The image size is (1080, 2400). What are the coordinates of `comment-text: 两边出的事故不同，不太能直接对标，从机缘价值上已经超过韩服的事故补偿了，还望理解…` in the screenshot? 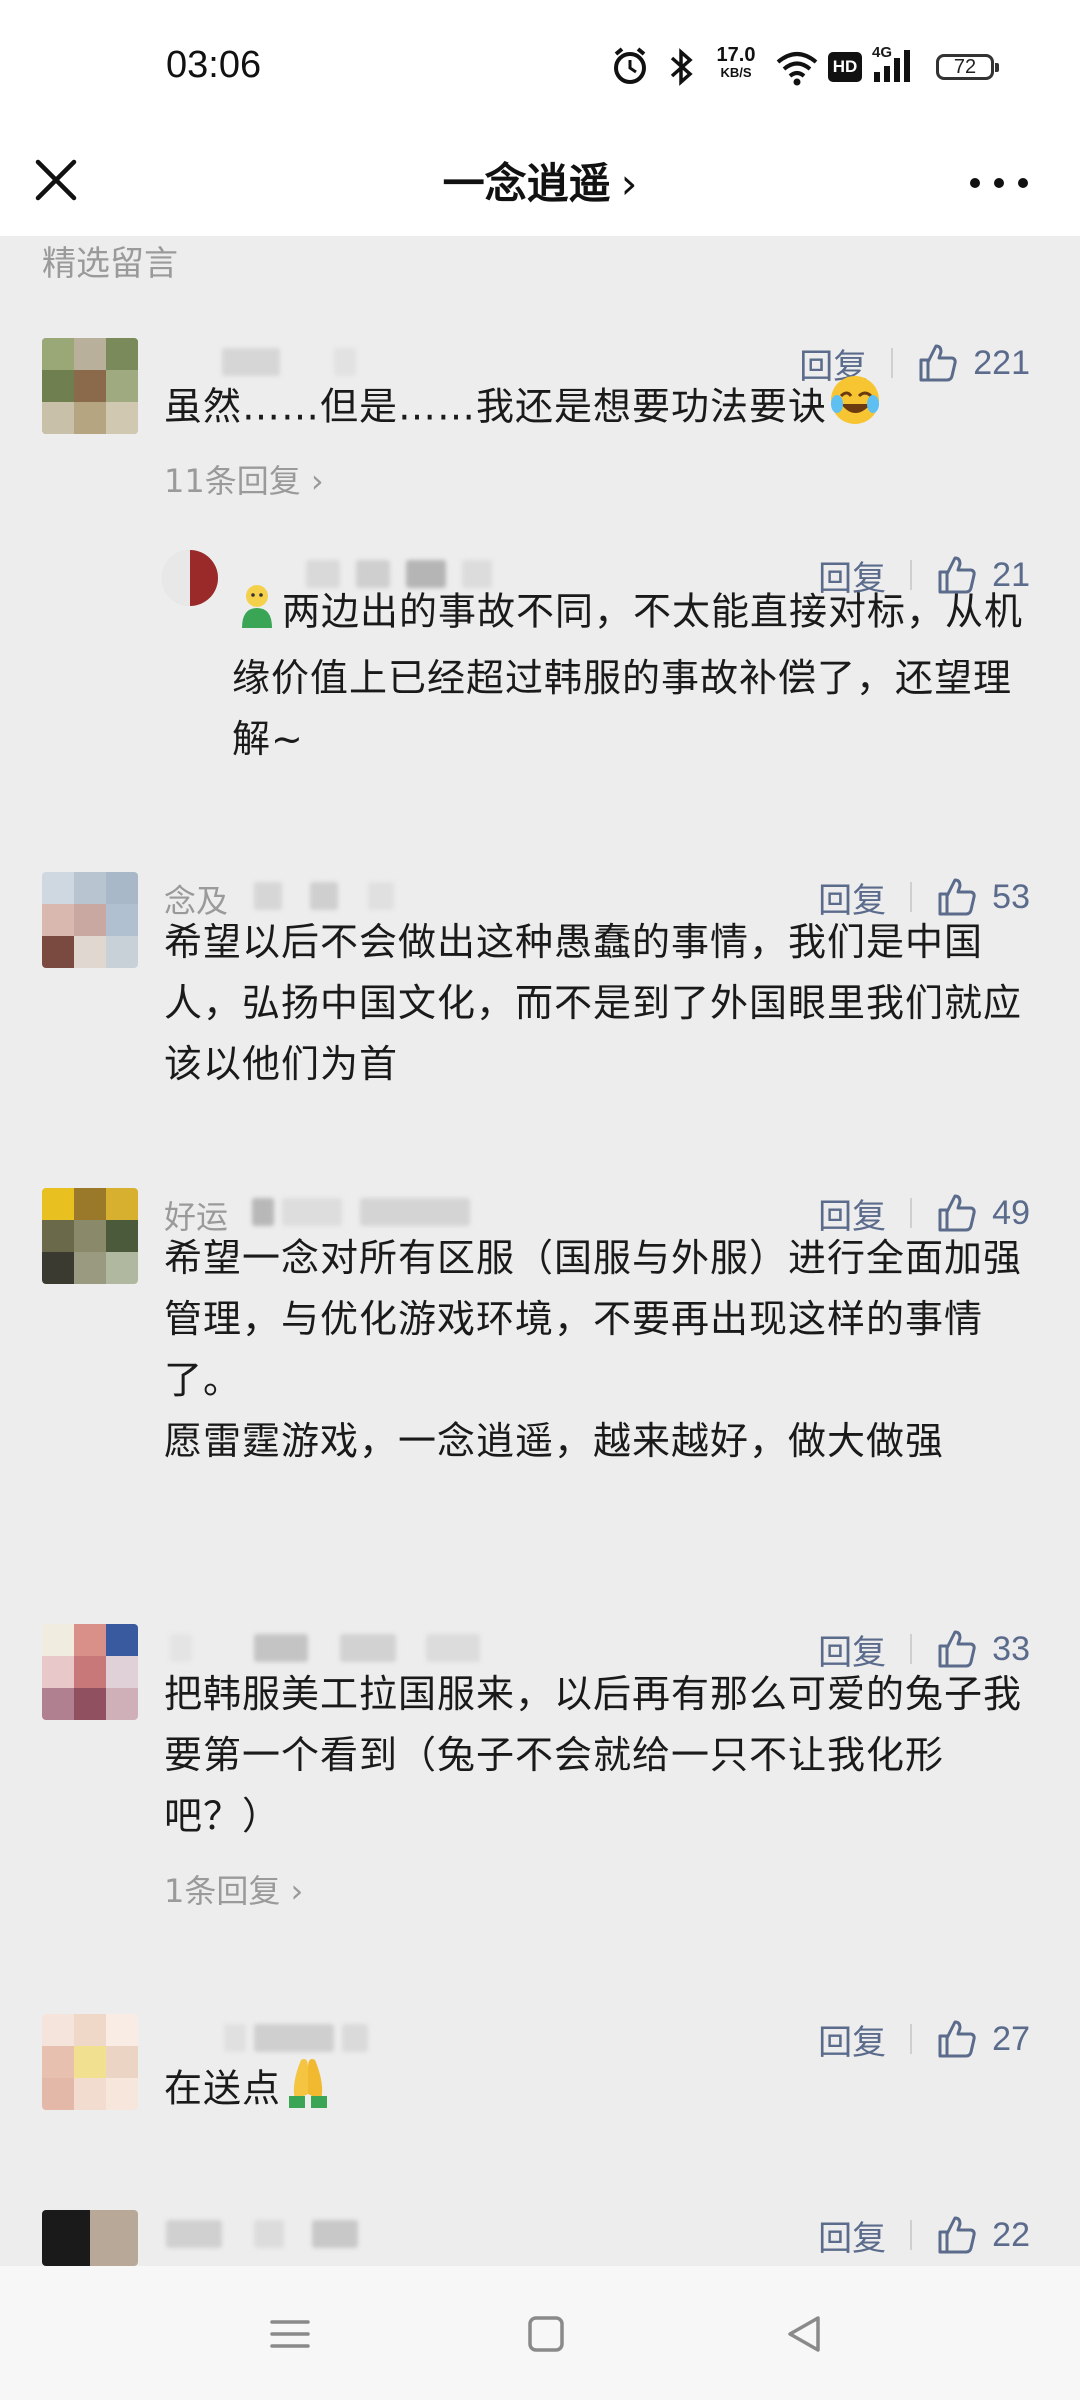 It's located at (632, 675).